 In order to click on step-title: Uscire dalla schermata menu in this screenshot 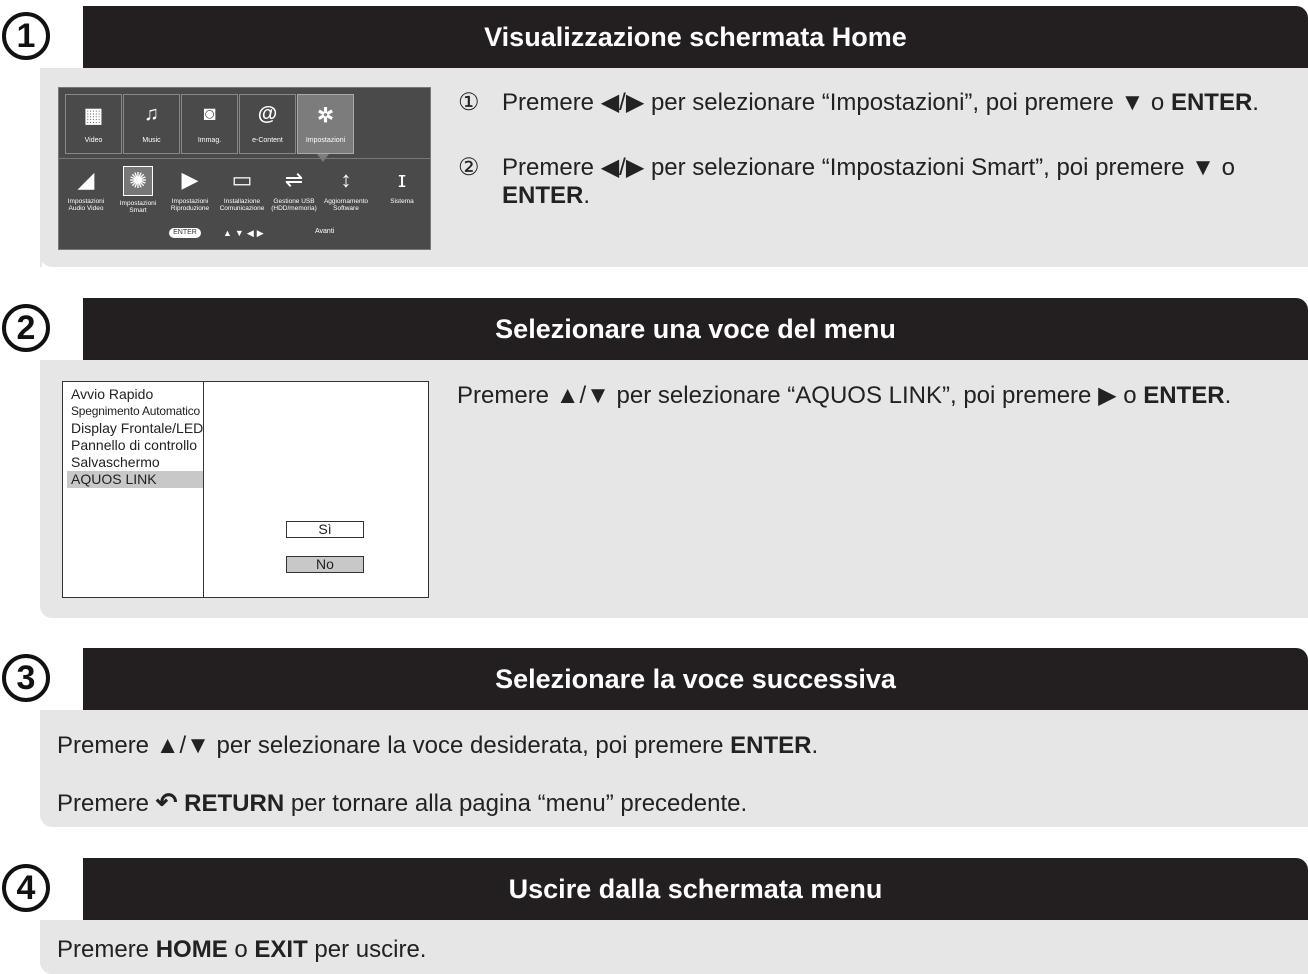, I will do `click(695, 889)`.